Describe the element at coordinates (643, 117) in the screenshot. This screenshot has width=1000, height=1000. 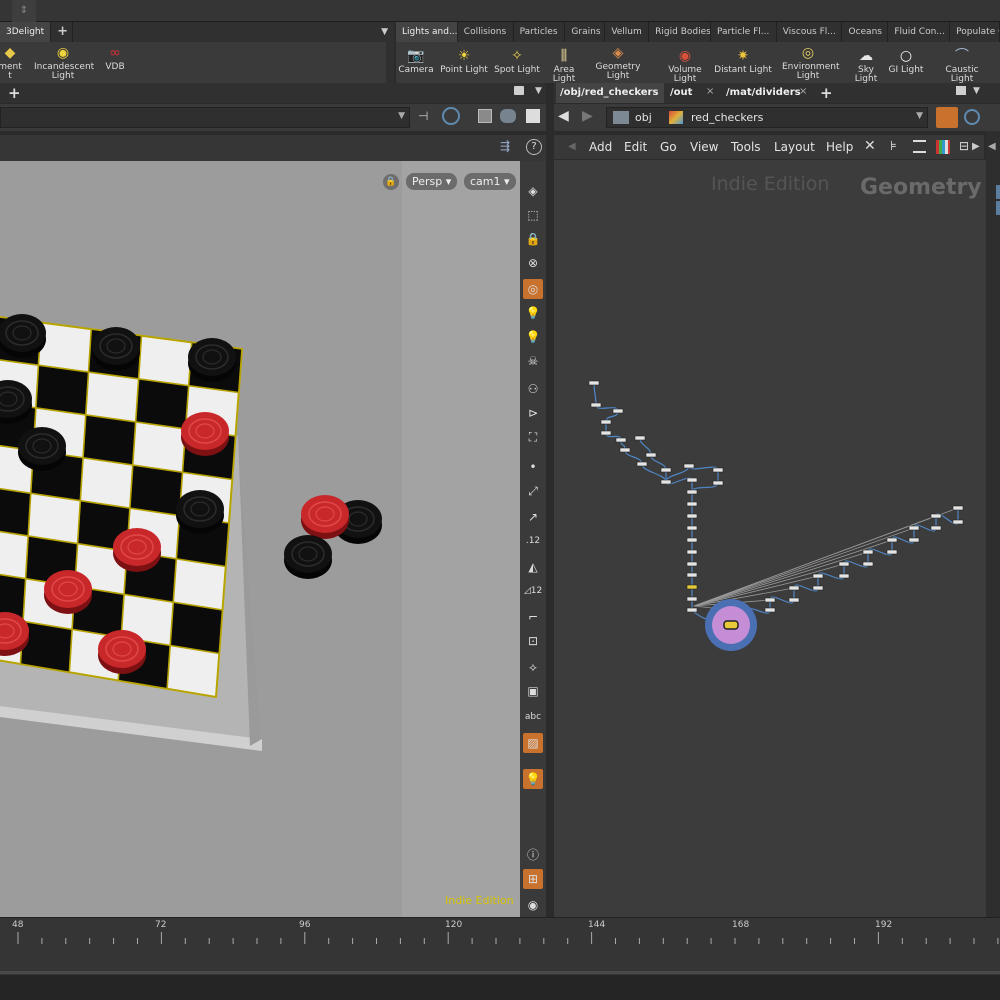
I see `path-segment-obj: obj` at that location.